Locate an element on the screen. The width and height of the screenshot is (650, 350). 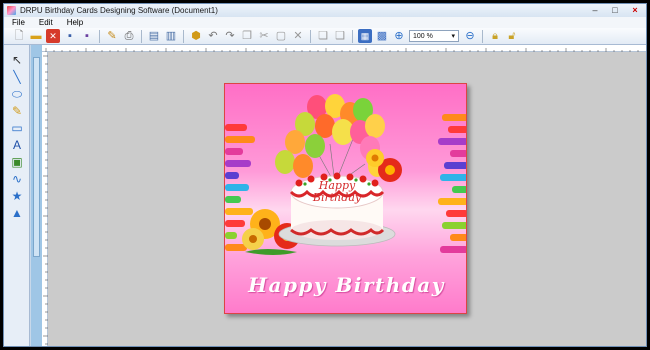
drawing-tools-panel: ↖ ╲ ⬭ ✎ ▭ A ▣ ∿ ★ ▲ is located at coordinates (17, 195).